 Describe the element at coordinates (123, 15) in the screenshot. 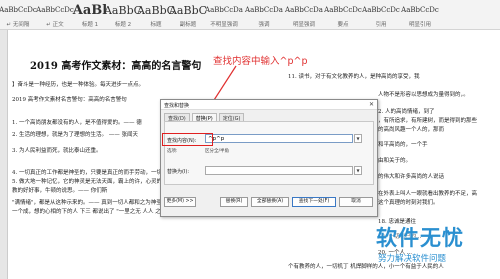

I see `style-tile: AaBbC 标题 2` at that location.